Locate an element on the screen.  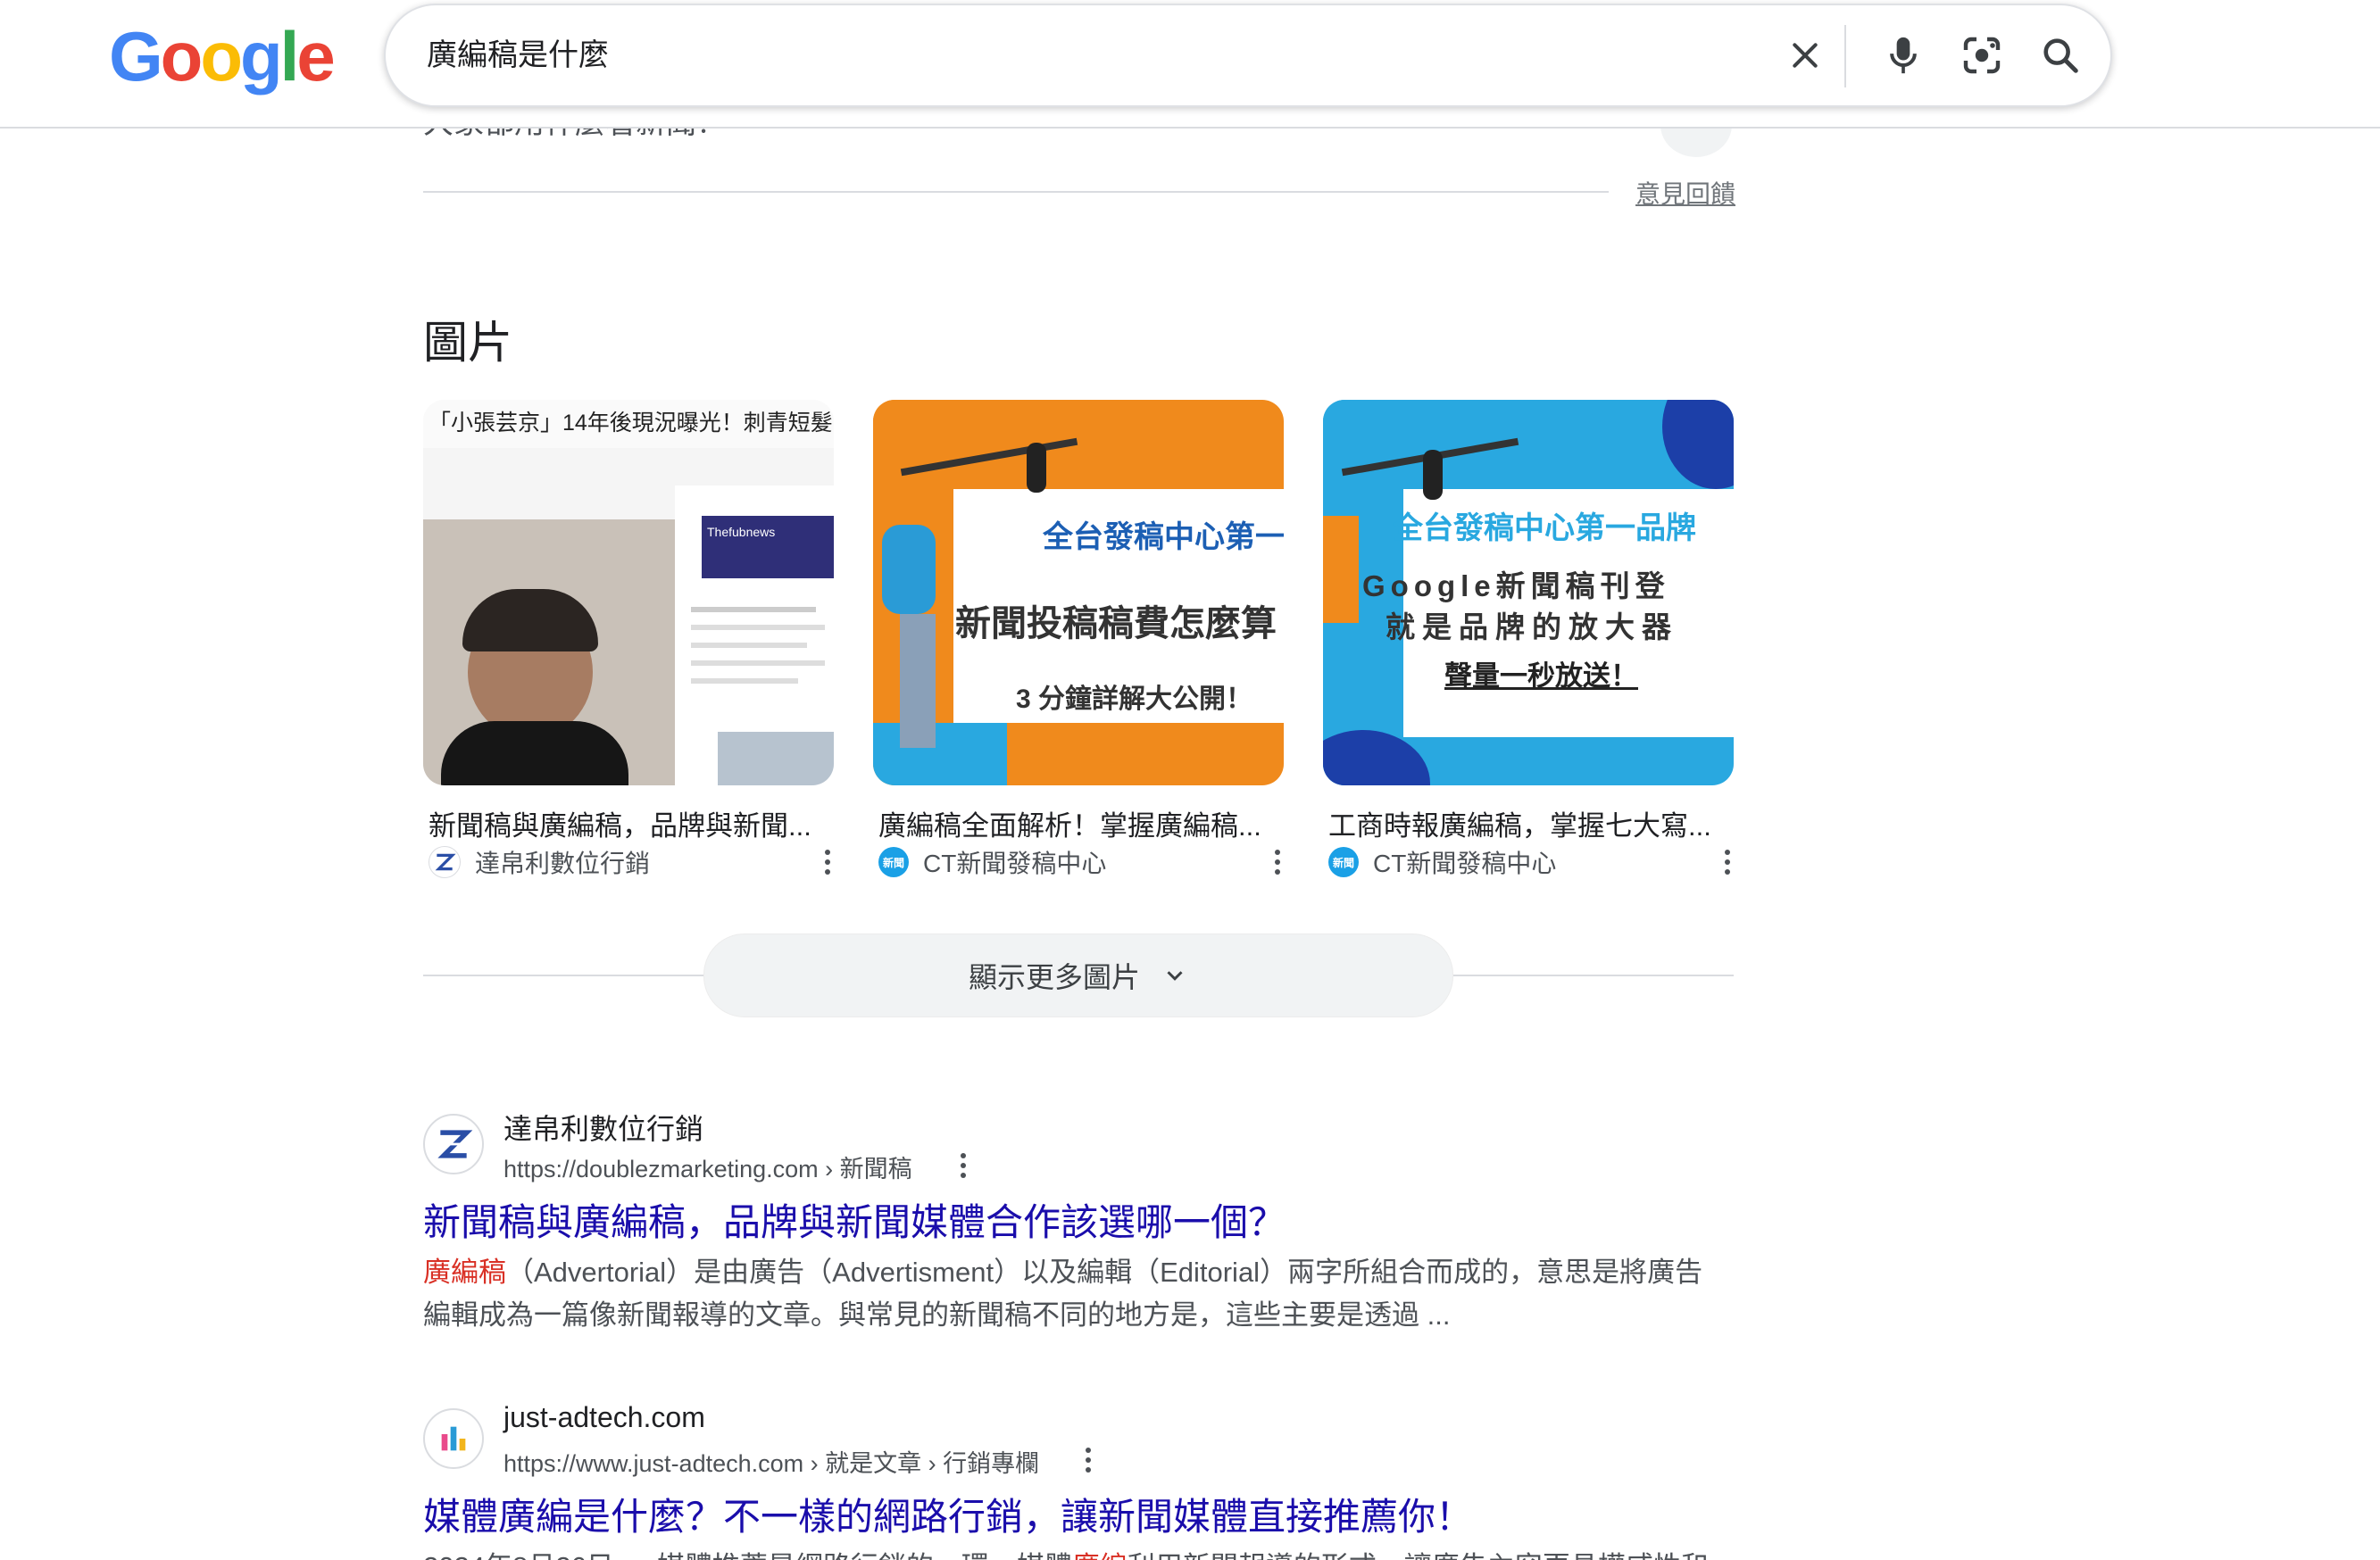
thumbnail-line: 就是品牌的放大器 is located at coordinates (1532, 626).